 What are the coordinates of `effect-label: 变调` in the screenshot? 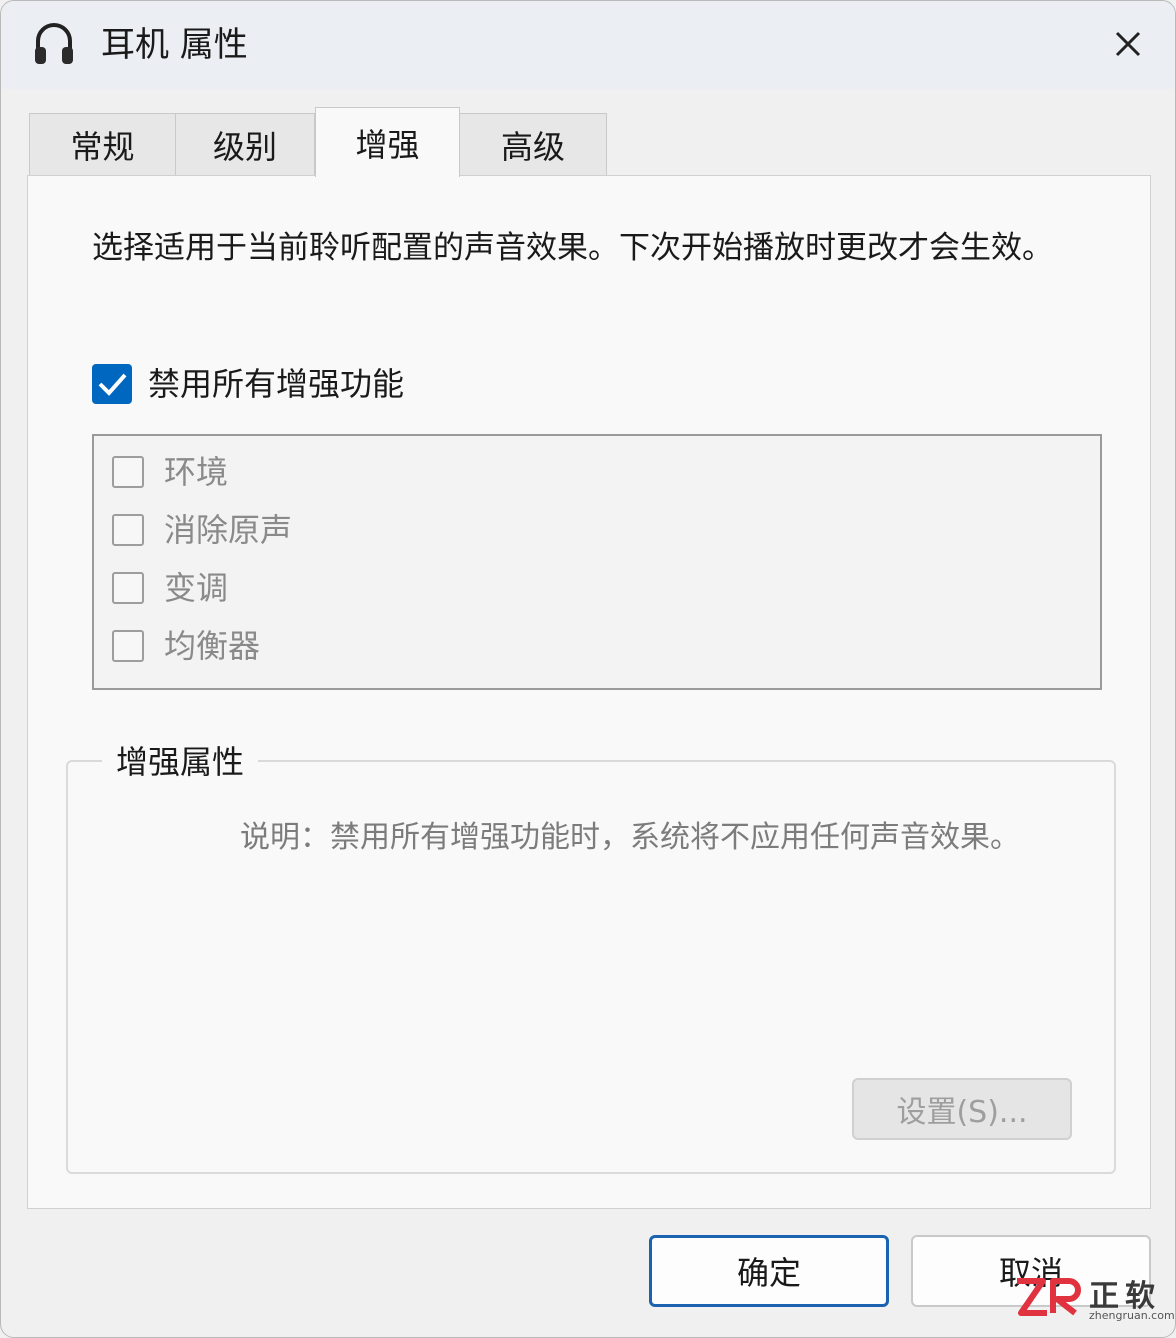 It's located at (196, 588).